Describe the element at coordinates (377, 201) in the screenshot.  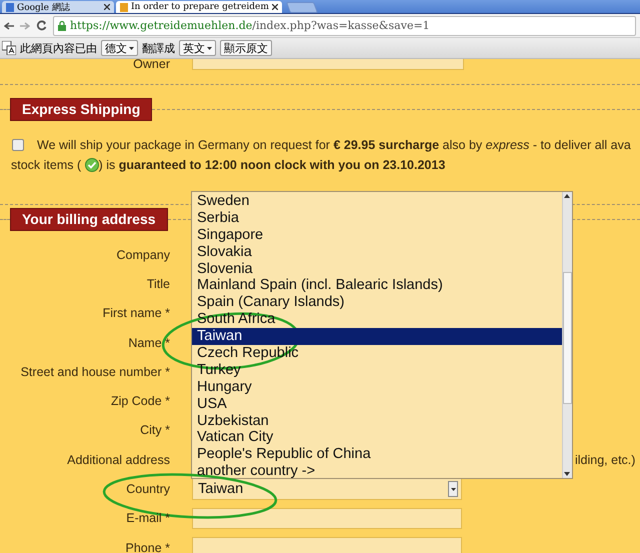
I see `dropdown-option: Sweden` at that location.